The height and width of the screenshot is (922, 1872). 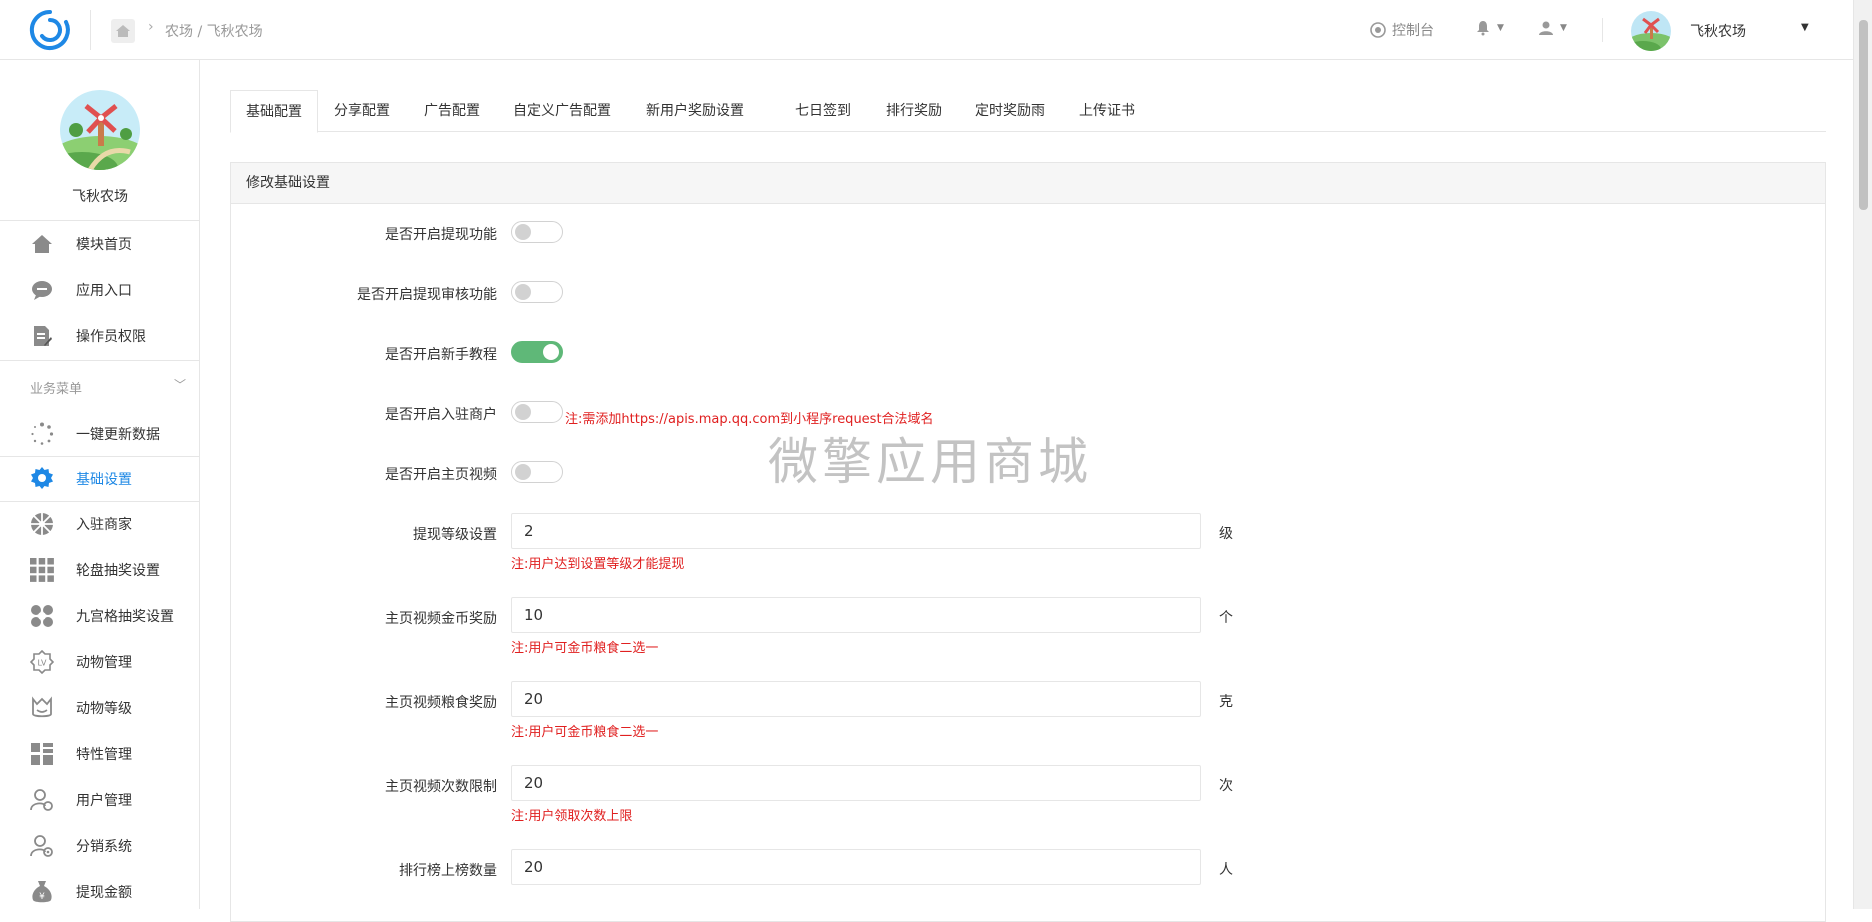 What do you see at coordinates (362, 111) in the screenshot?
I see `tab-share-config: 分享配置` at bounding box center [362, 111].